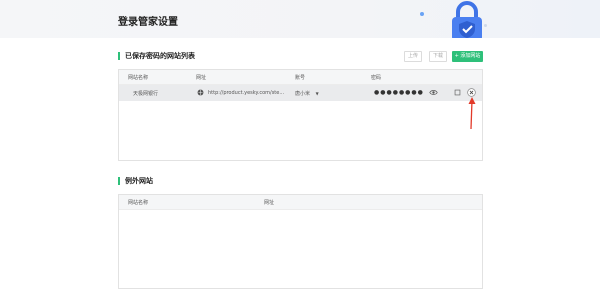 This screenshot has width=600, height=289. I want to click on download-button: 下载, so click(438, 56).